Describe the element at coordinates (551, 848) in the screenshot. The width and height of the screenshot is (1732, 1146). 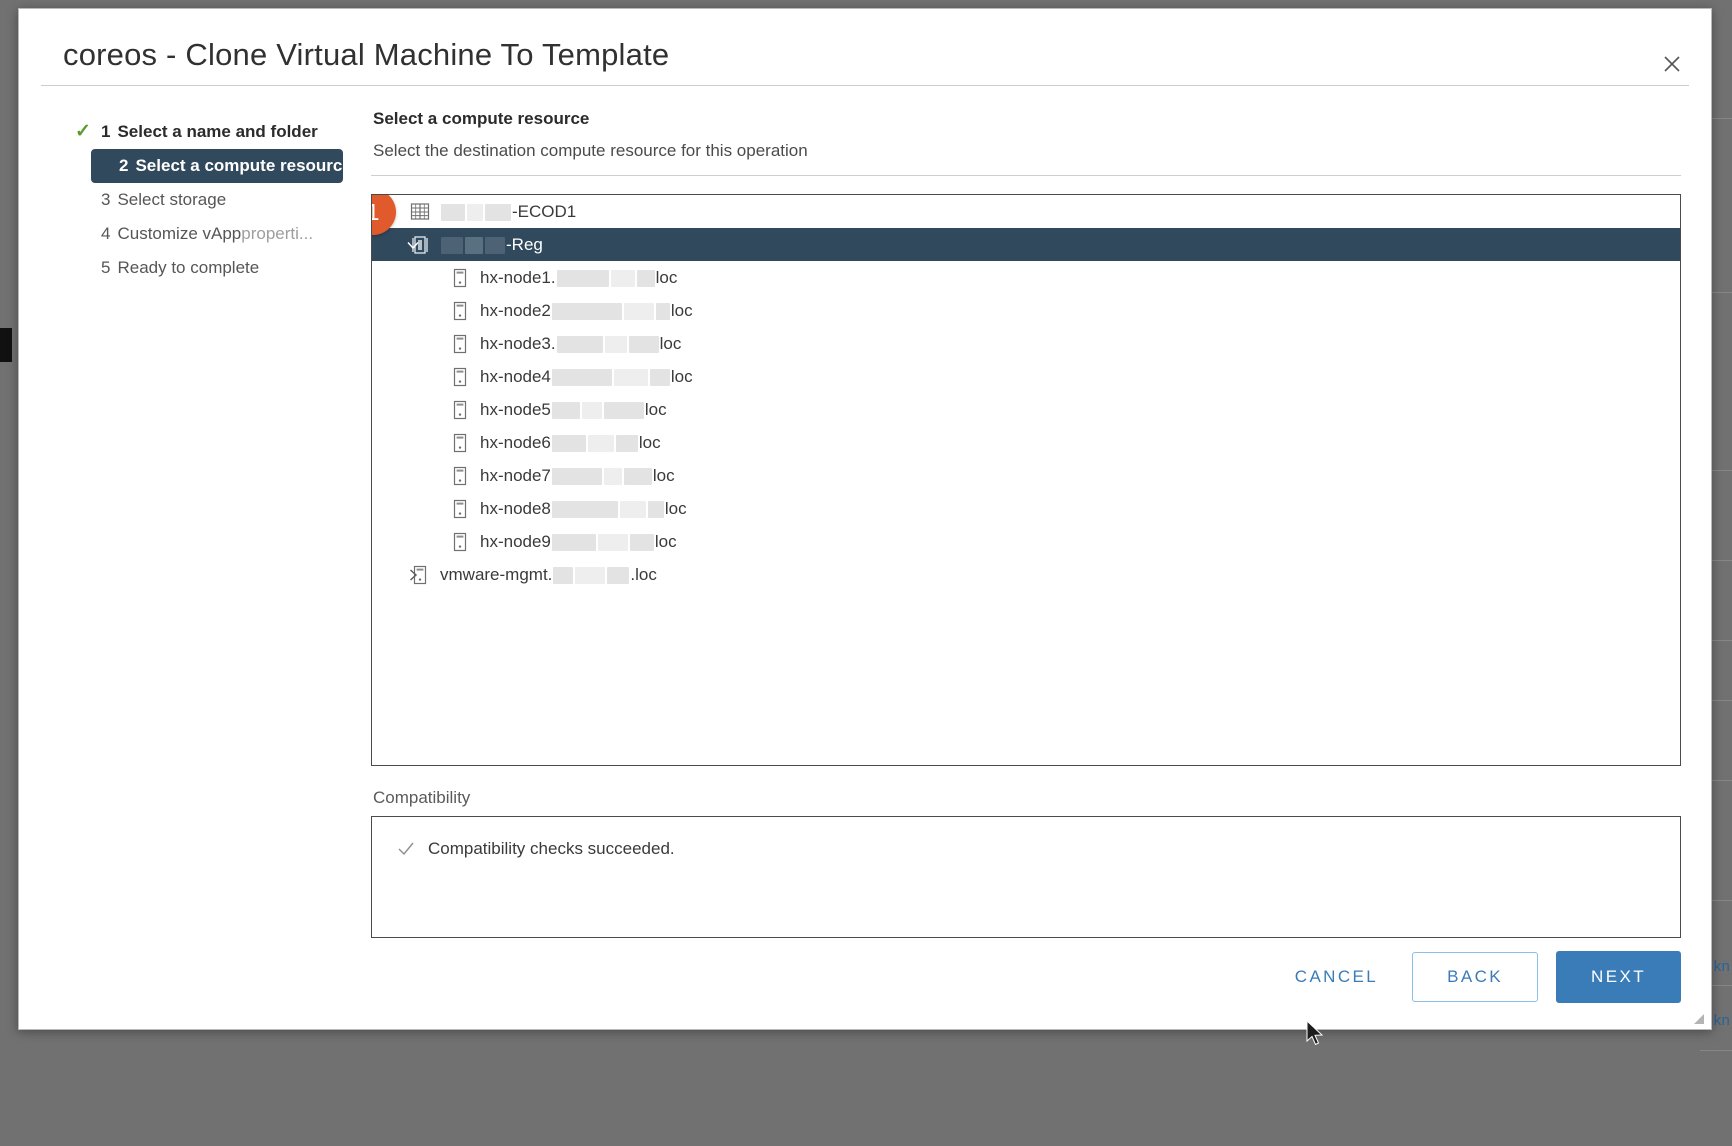
I see `compatibility-message: Compatibility checks succeeded.` at that location.